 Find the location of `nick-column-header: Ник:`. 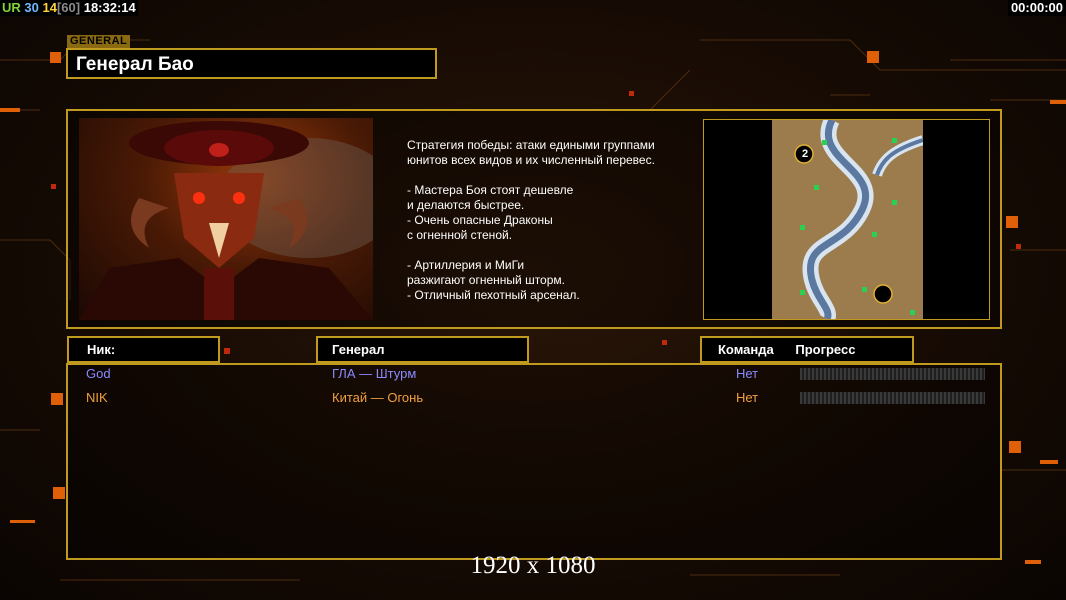

nick-column-header: Ник: is located at coordinates (143, 349).